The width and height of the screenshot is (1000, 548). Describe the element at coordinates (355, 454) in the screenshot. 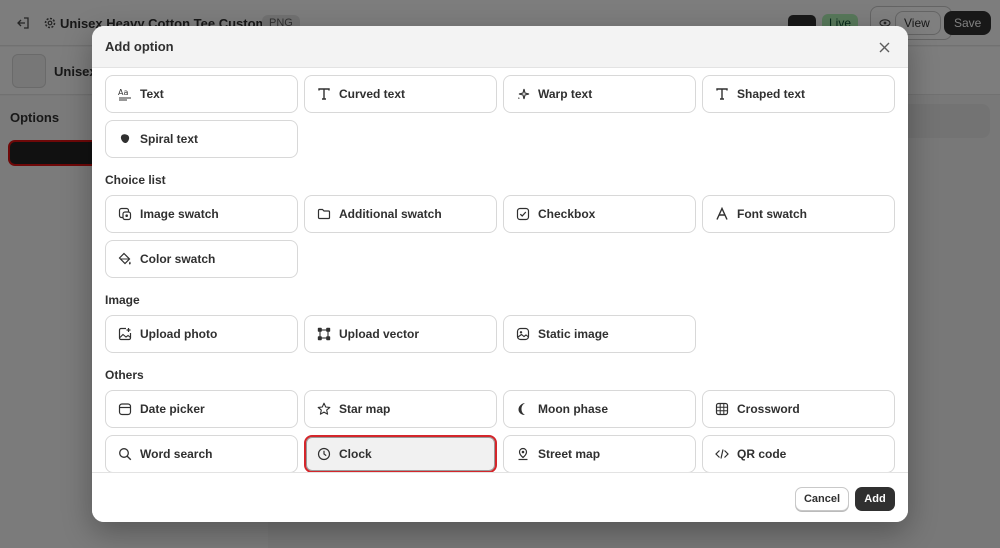

I see `option-label: Clock` at that location.